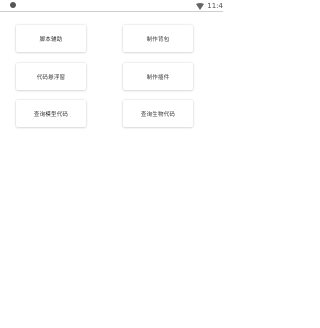 Image resolution: width=320 pixels, height=328 pixels. I want to click on make-backpack-label: 制作背包, so click(158, 39).